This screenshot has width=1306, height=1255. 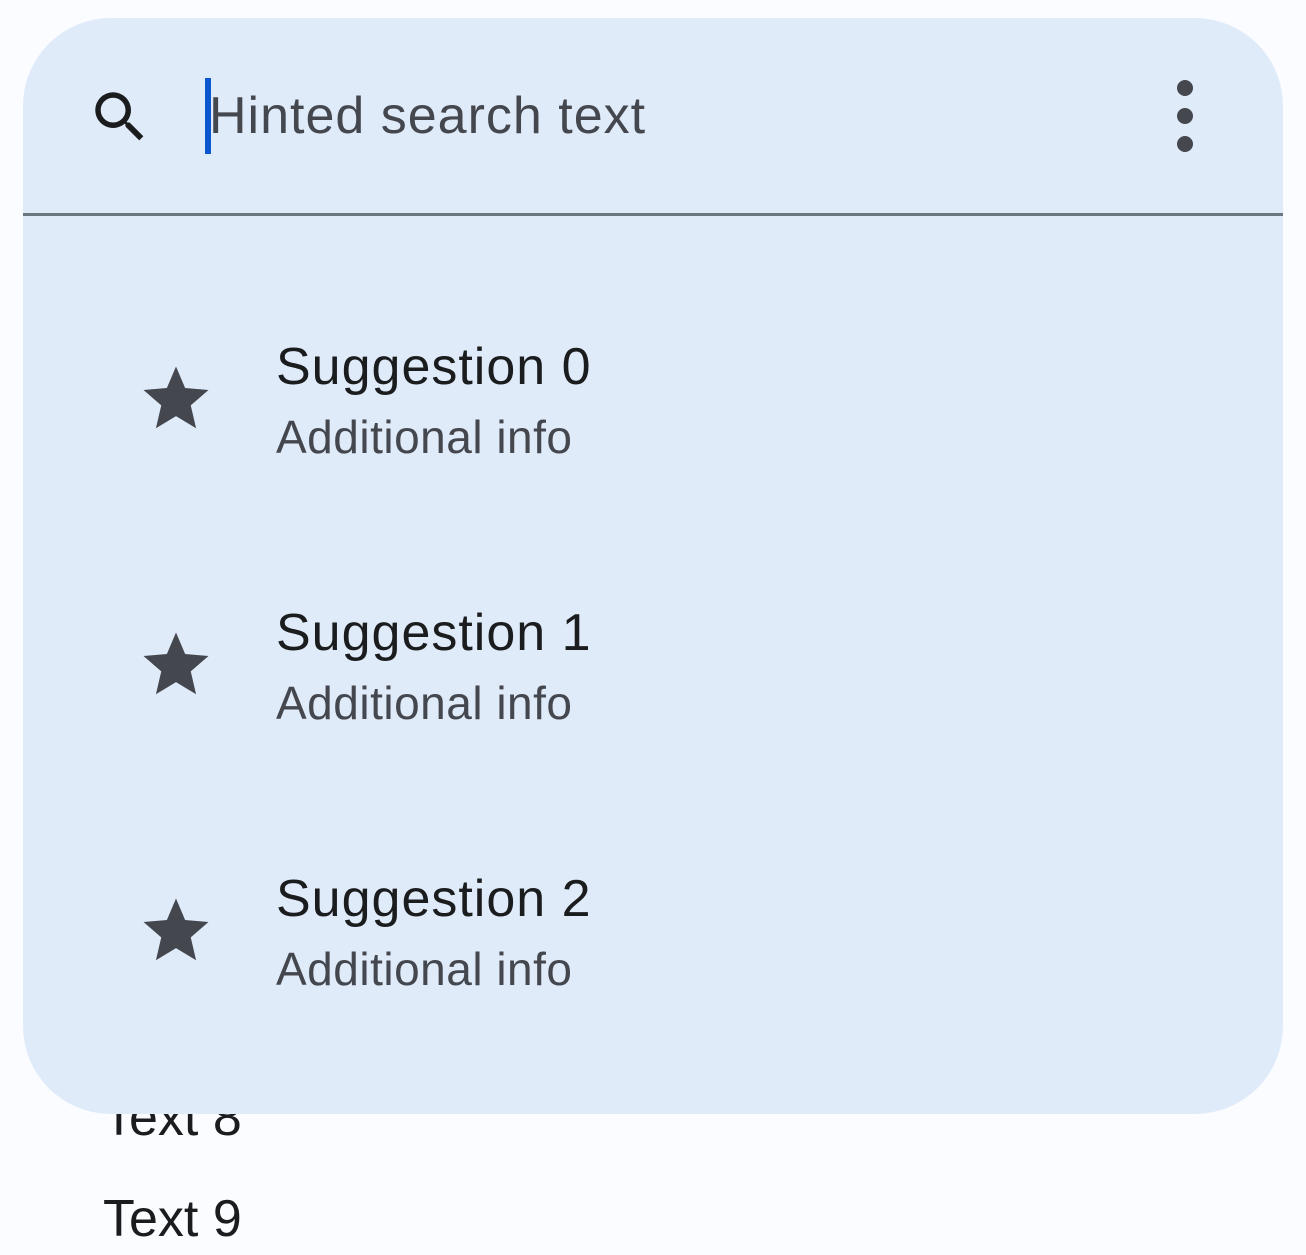 What do you see at coordinates (120, 117) in the screenshot?
I see `search-icon` at bounding box center [120, 117].